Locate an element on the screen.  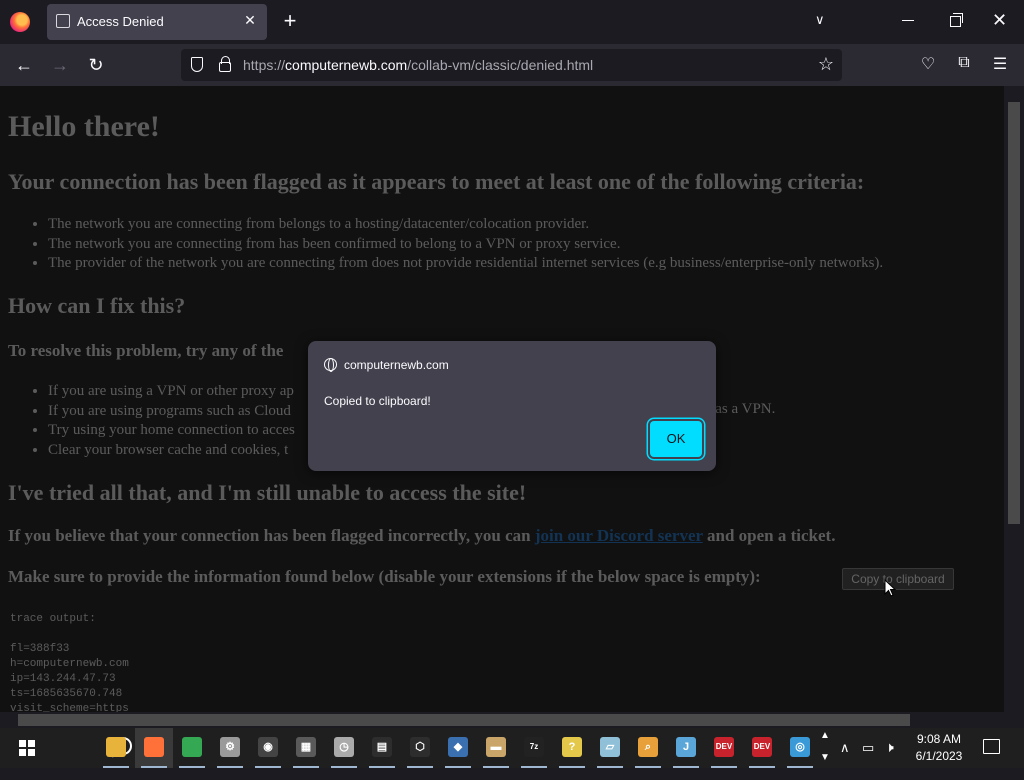
taskbar-app-file-explorer is located at coordinates (116, 748).